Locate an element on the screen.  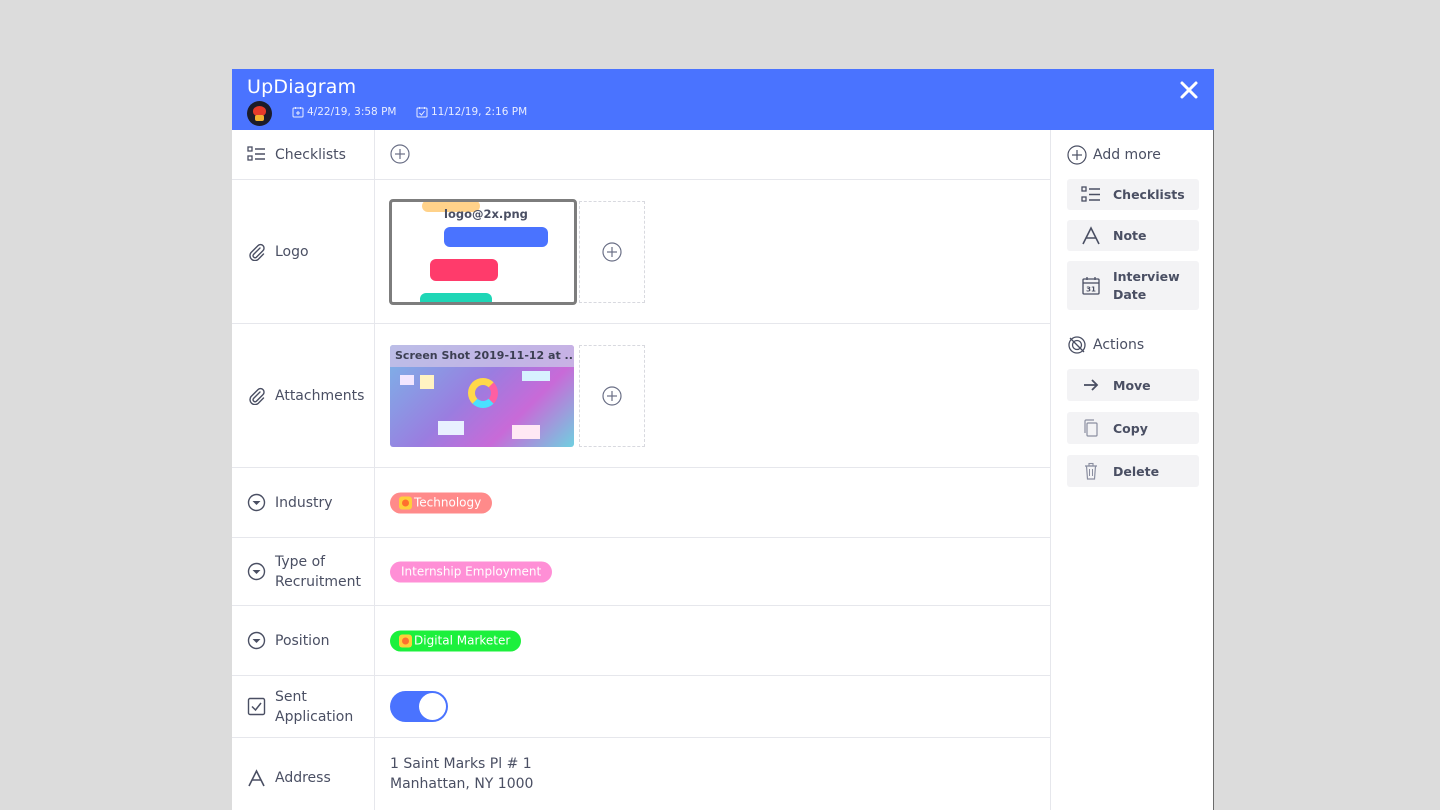
label-line-2: Application is located at coordinates (314, 716).